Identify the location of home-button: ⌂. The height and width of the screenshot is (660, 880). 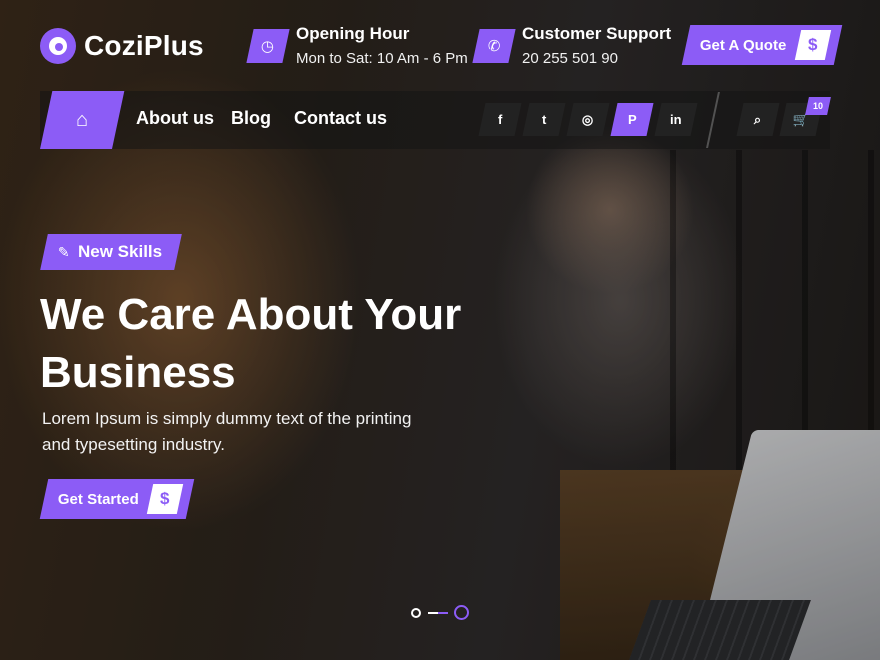
(82, 120).